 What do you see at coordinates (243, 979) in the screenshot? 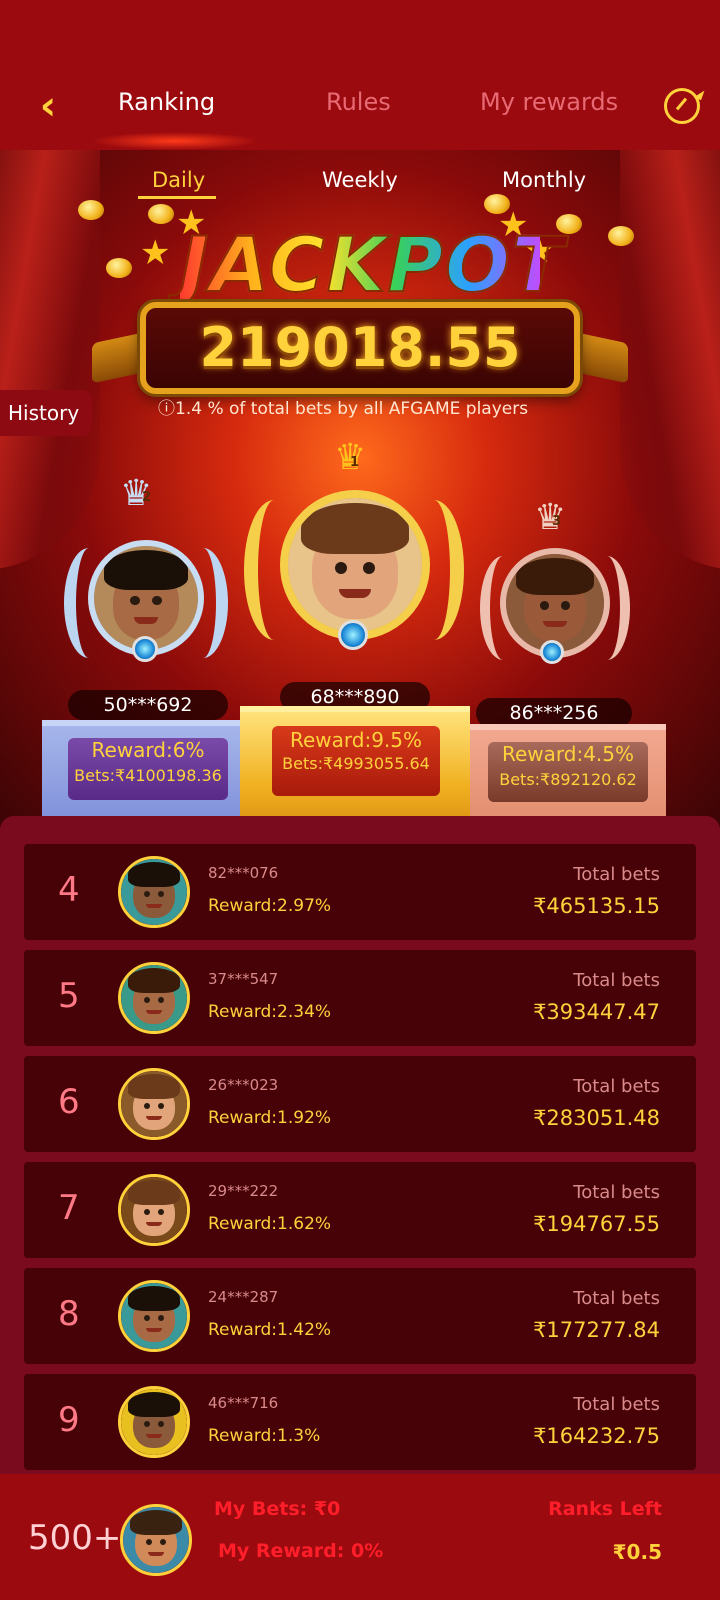
I see `player-id: 37***547` at bounding box center [243, 979].